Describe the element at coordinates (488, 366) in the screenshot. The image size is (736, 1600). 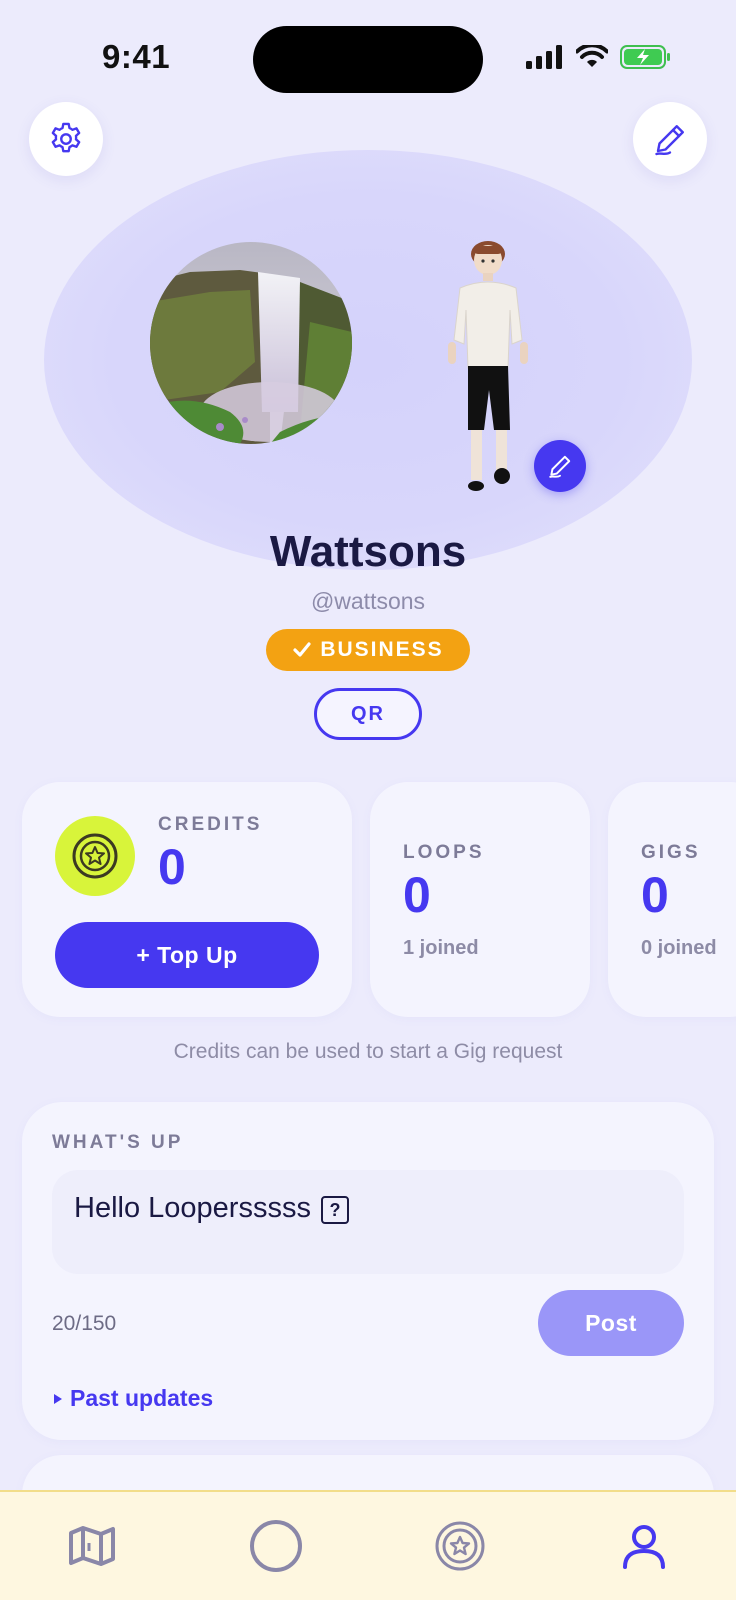
I see `avatar-figure` at that location.